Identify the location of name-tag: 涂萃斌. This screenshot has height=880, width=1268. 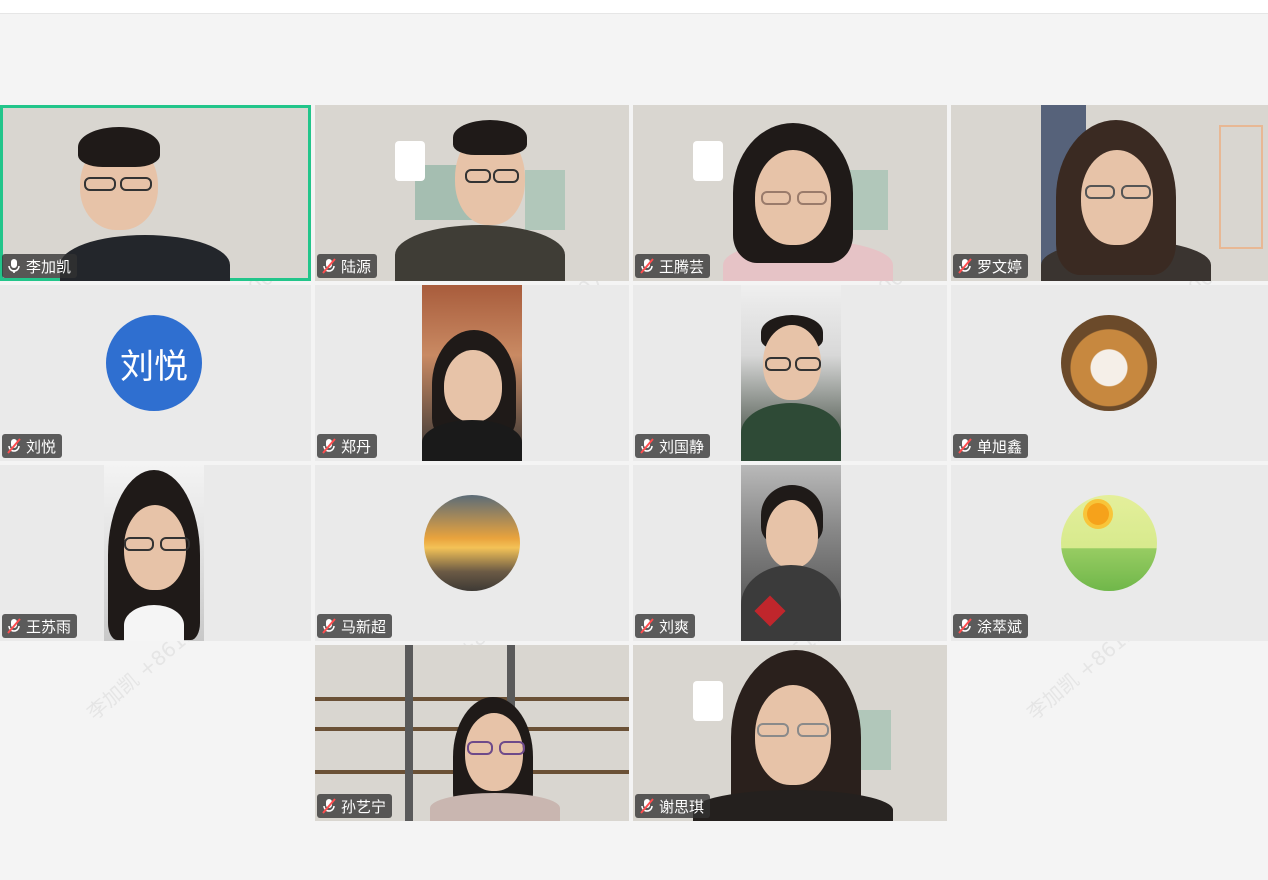
(991, 626).